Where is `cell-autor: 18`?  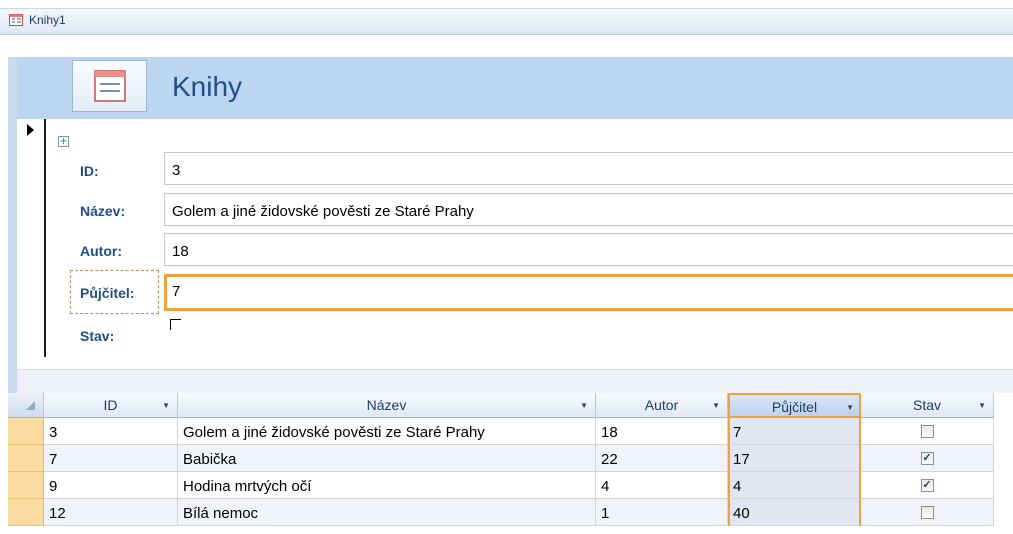
cell-autor: 18 is located at coordinates (662, 431).